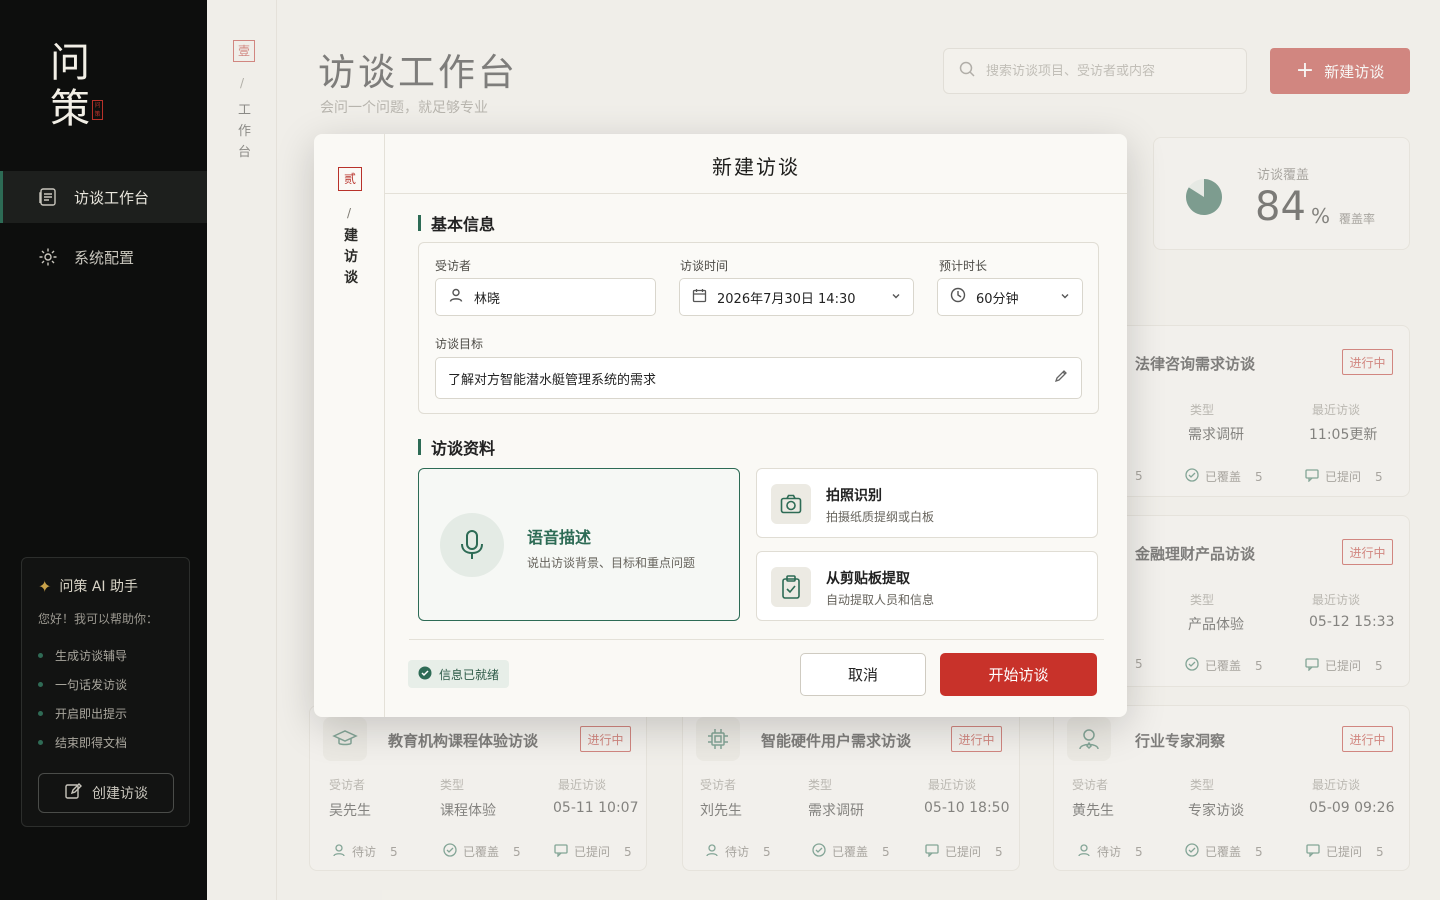 Image resolution: width=1440 pixels, height=900 pixels. I want to click on photo-option-title: 拍照识别, so click(854, 496).